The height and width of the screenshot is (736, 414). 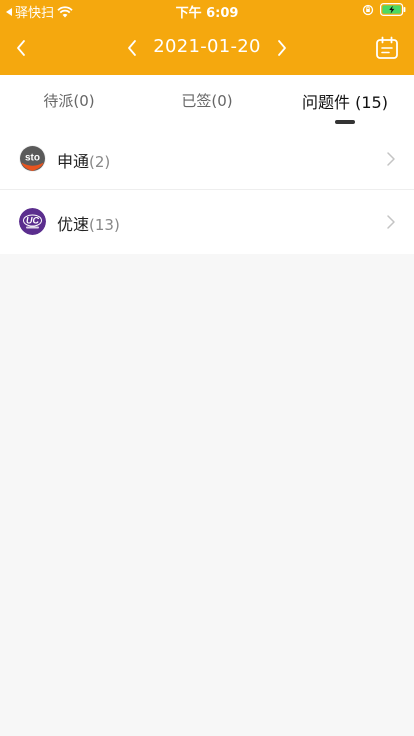 I want to click on status-time: 下午 6:09, so click(x=207, y=13).